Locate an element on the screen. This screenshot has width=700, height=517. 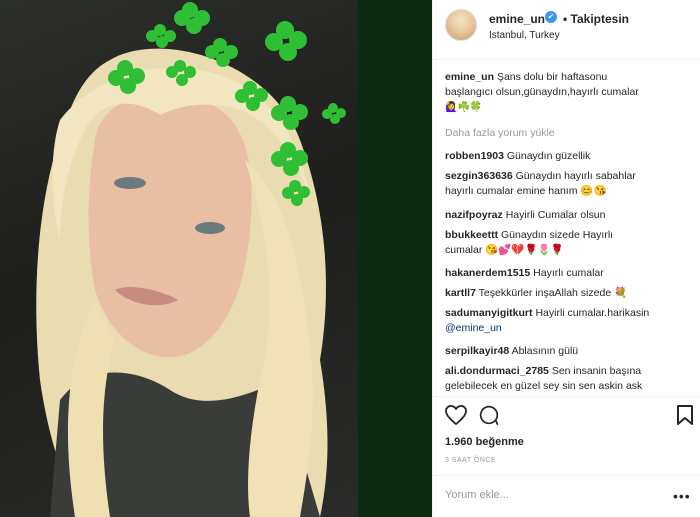
post-header: emine_un ✔ • Takiptesin Istanbul, Turkey is located at coordinates (566, 30).